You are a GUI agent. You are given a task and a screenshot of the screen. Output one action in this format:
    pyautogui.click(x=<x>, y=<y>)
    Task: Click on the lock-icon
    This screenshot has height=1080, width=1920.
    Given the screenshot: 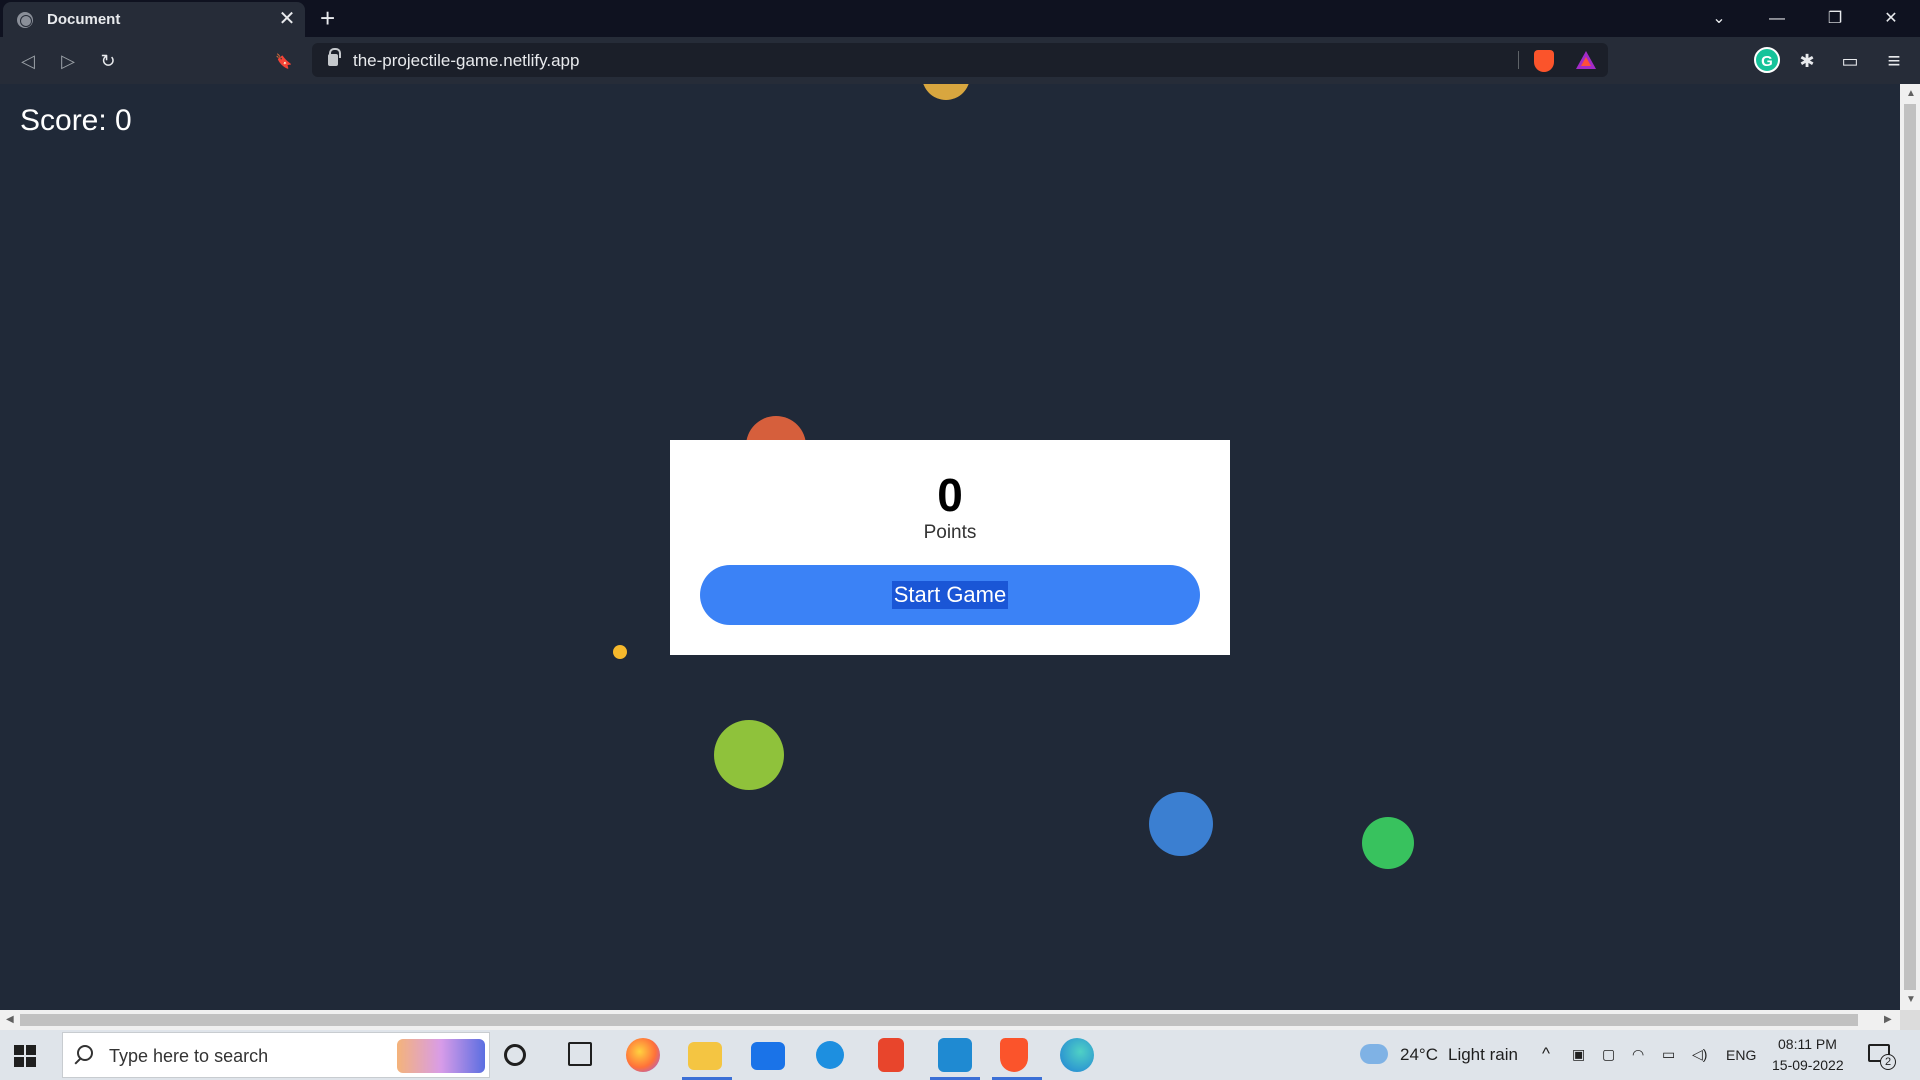 What is the action you would take?
    pyautogui.click(x=334, y=57)
    